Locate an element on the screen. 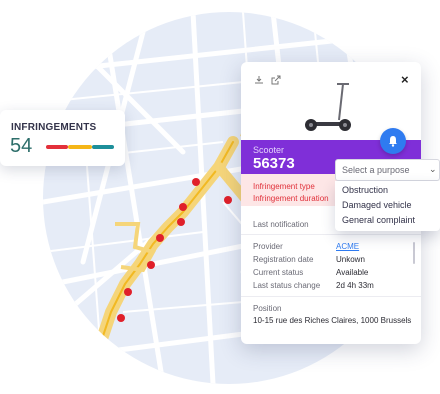 This screenshot has width=440, height=394. infringements-card: INFRINGEMENTS 54 is located at coordinates (62, 138).